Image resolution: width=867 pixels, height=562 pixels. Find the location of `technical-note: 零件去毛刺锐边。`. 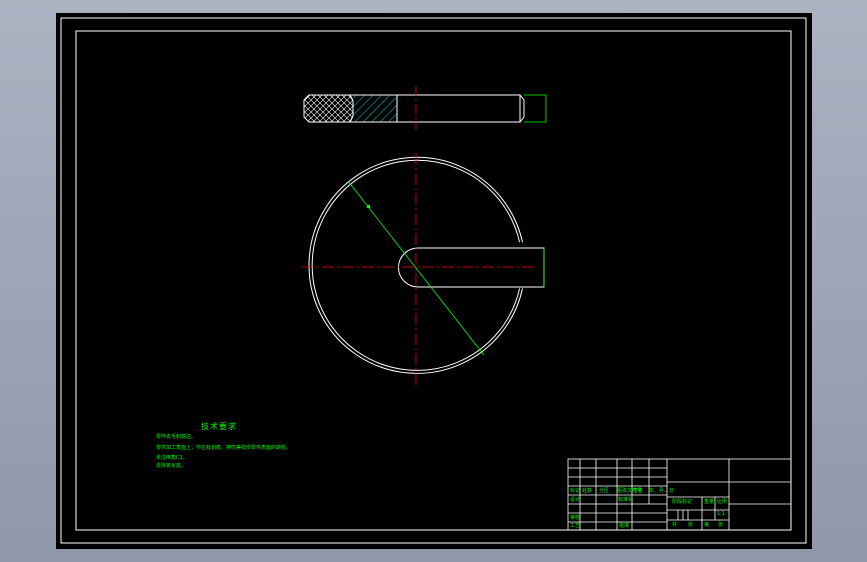

technical-note: 零件去毛刺锐边。 is located at coordinates (176, 437).